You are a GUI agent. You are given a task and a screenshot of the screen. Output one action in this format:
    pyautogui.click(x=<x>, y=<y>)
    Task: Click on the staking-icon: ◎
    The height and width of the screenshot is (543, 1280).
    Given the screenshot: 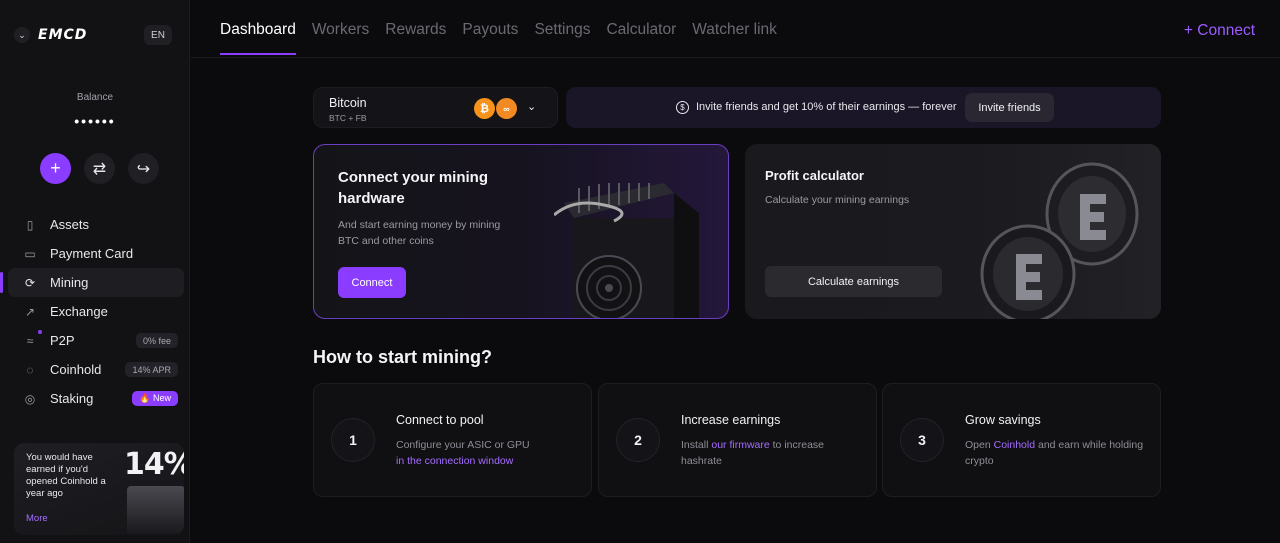 What is the action you would take?
    pyautogui.click(x=30, y=398)
    